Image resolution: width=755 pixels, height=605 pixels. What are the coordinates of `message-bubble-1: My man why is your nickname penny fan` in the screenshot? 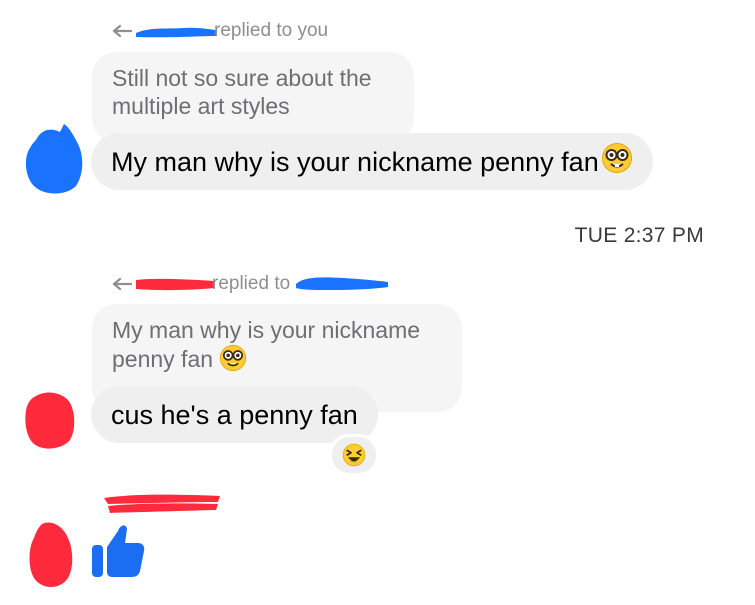 It's located at (372, 161).